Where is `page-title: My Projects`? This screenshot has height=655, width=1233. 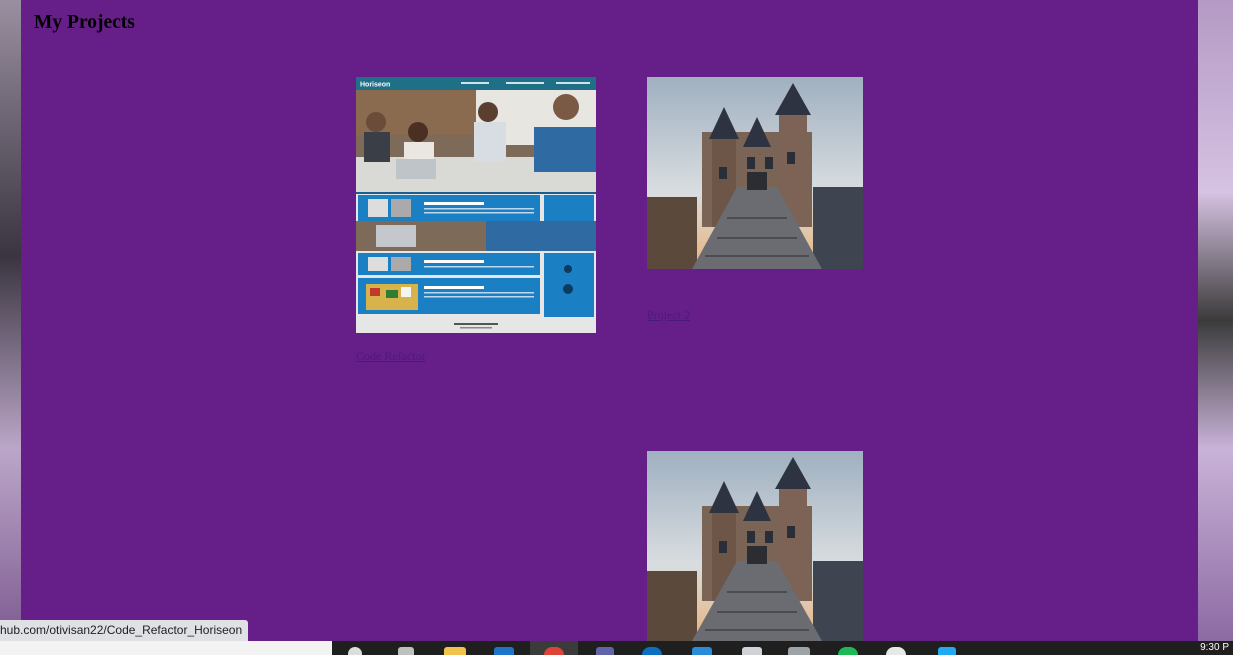
page-title: My Projects is located at coordinates (84, 22).